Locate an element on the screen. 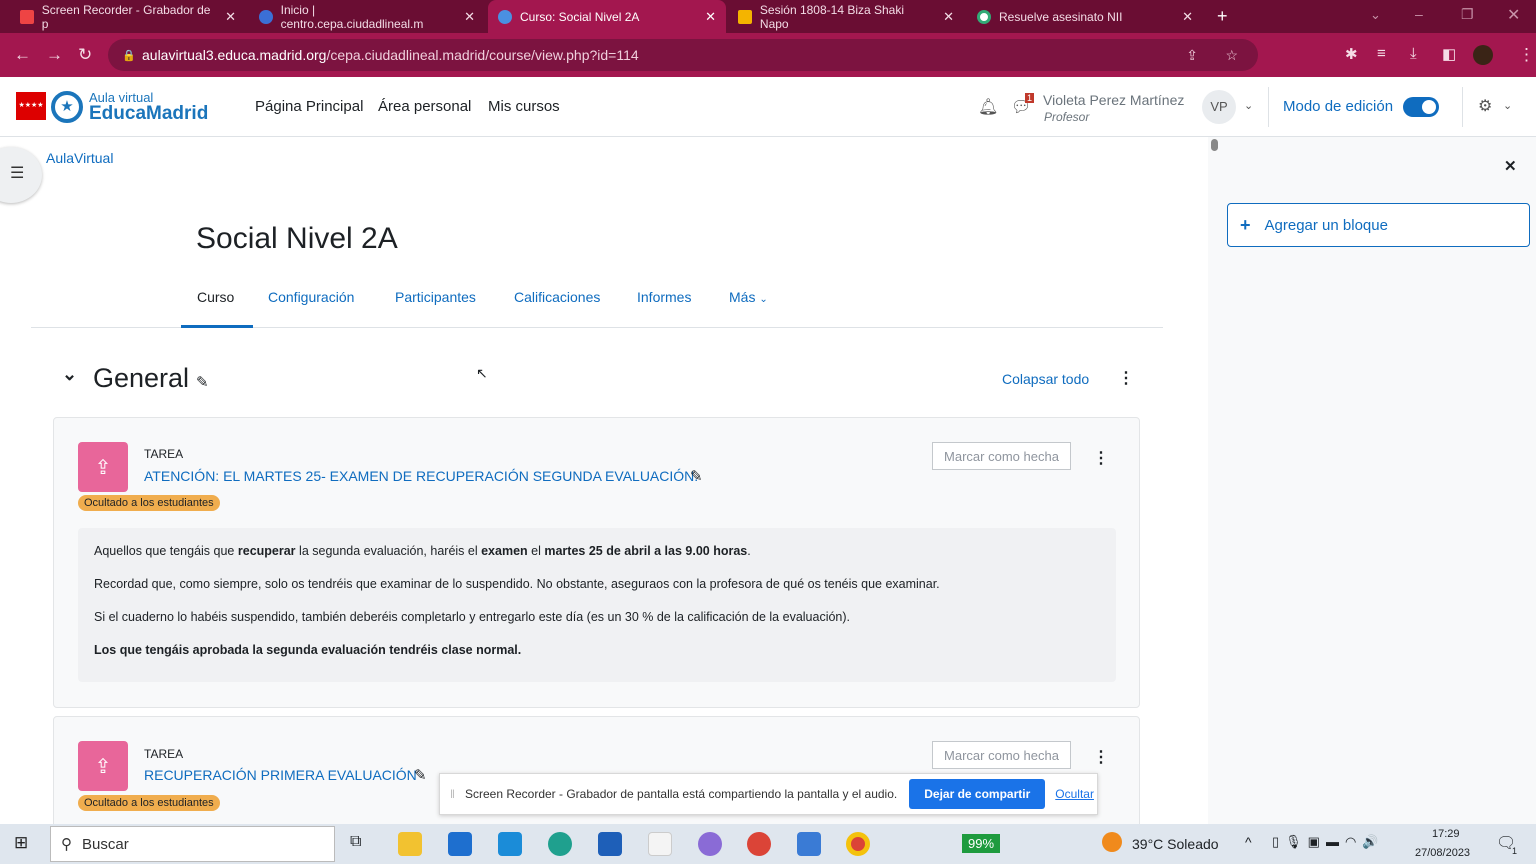 Image resolution: width=1536 pixels, height=864 pixels. section-title: General is located at coordinates (141, 378).